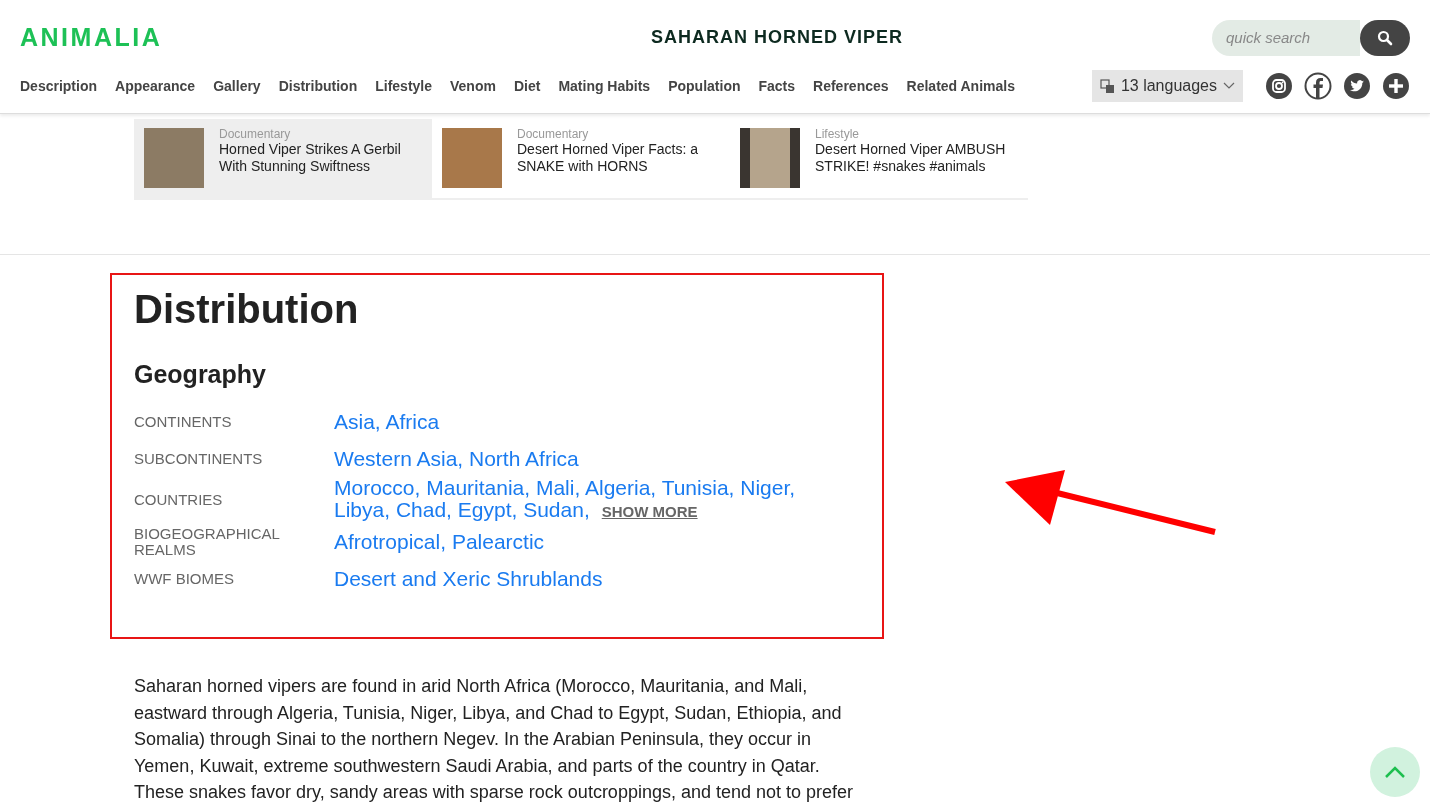  What do you see at coordinates (362, 509) in the screenshot?
I see `value-link: Libya,` at bounding box center [362, 509].